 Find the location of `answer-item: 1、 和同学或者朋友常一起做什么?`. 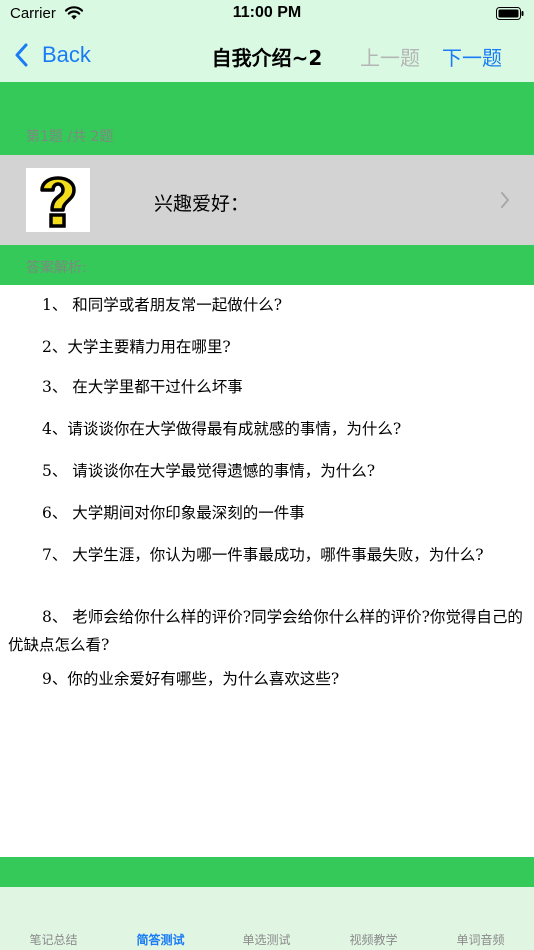

answer-item: 1、 和同学或者朋友常一起做什么? is located at coordinates (162, 305).